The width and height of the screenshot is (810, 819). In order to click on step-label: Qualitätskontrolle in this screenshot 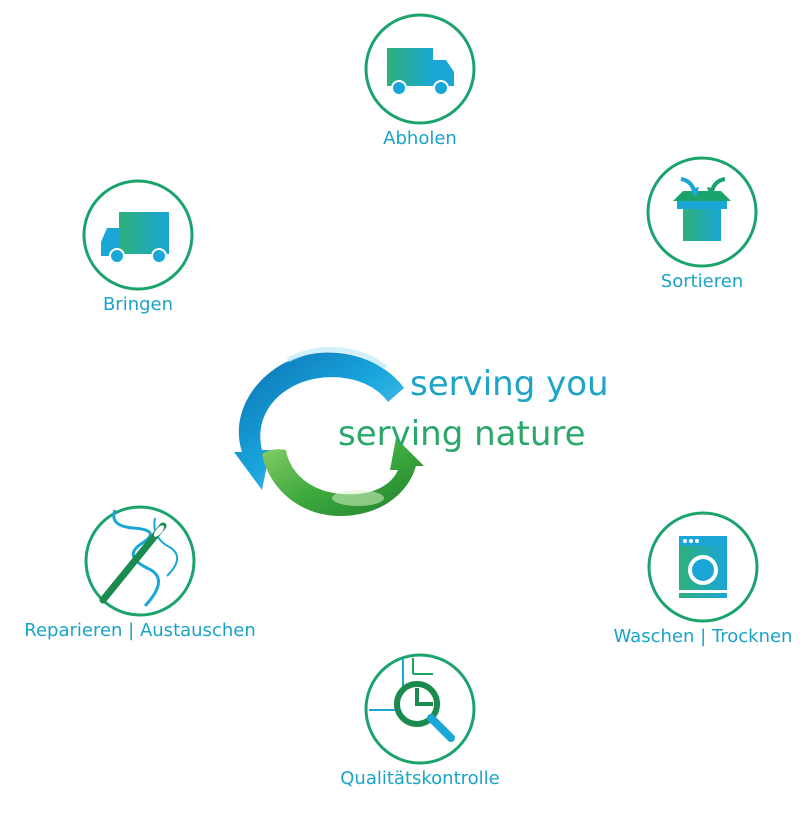, I will do `click(420, 778)`.